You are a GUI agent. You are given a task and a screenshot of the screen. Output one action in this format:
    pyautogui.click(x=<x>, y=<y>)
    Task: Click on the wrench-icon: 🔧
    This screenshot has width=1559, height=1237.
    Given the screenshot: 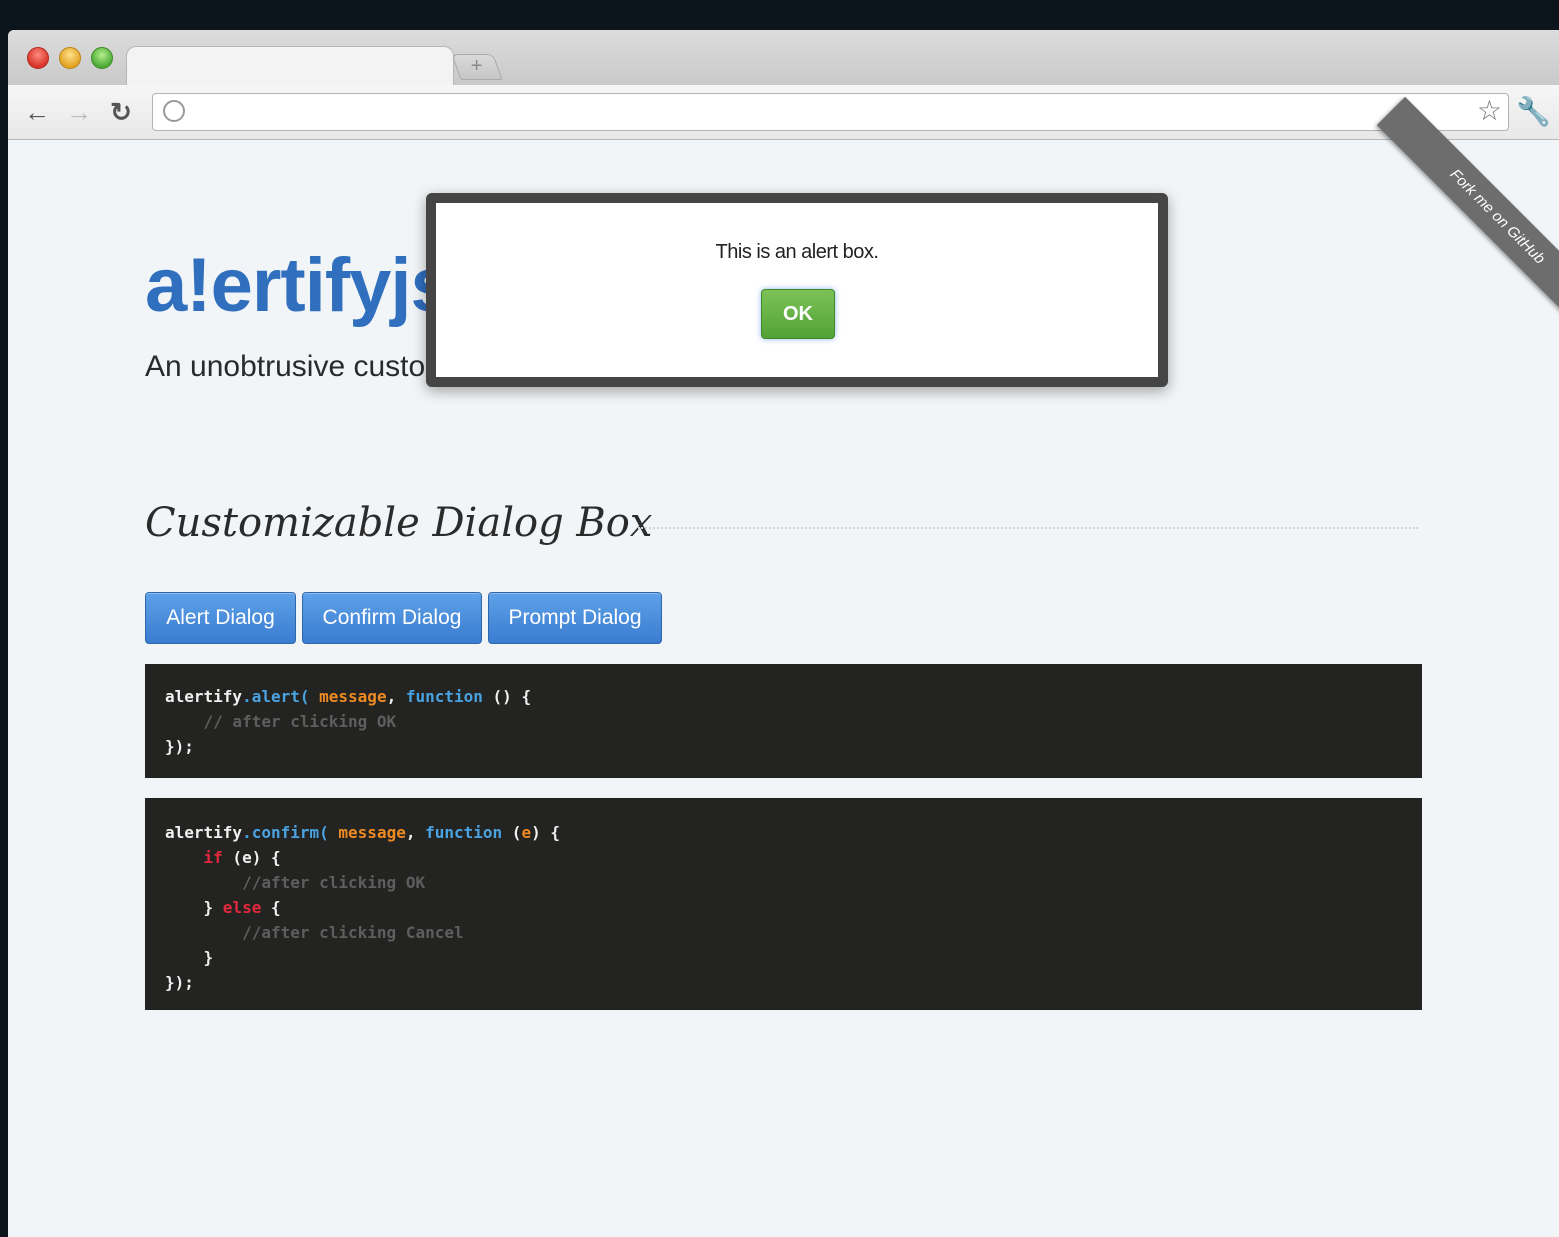 What is the action you would take?
    pyautogui.click(x=1533, y=112)
    